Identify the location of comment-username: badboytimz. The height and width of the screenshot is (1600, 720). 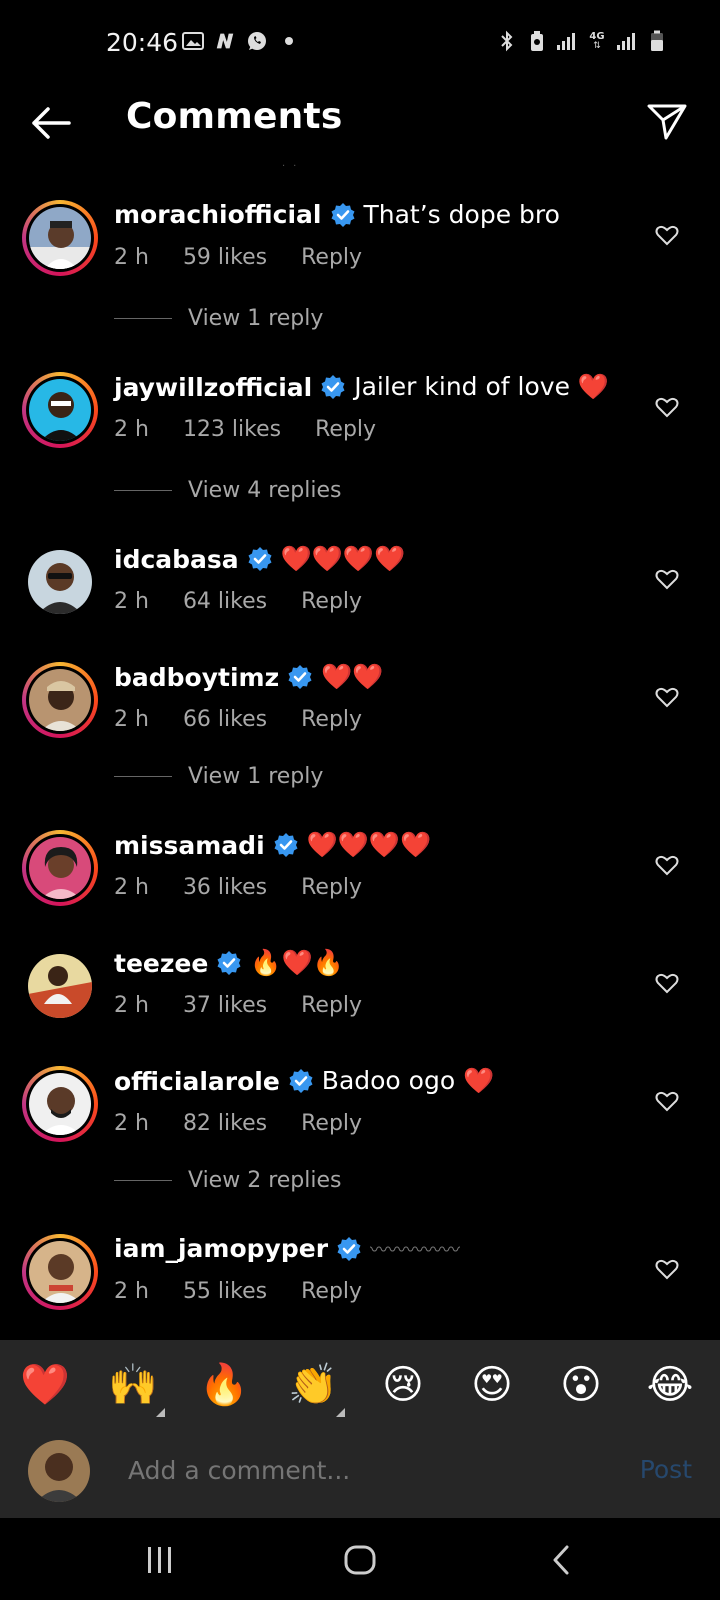
(196, 677).